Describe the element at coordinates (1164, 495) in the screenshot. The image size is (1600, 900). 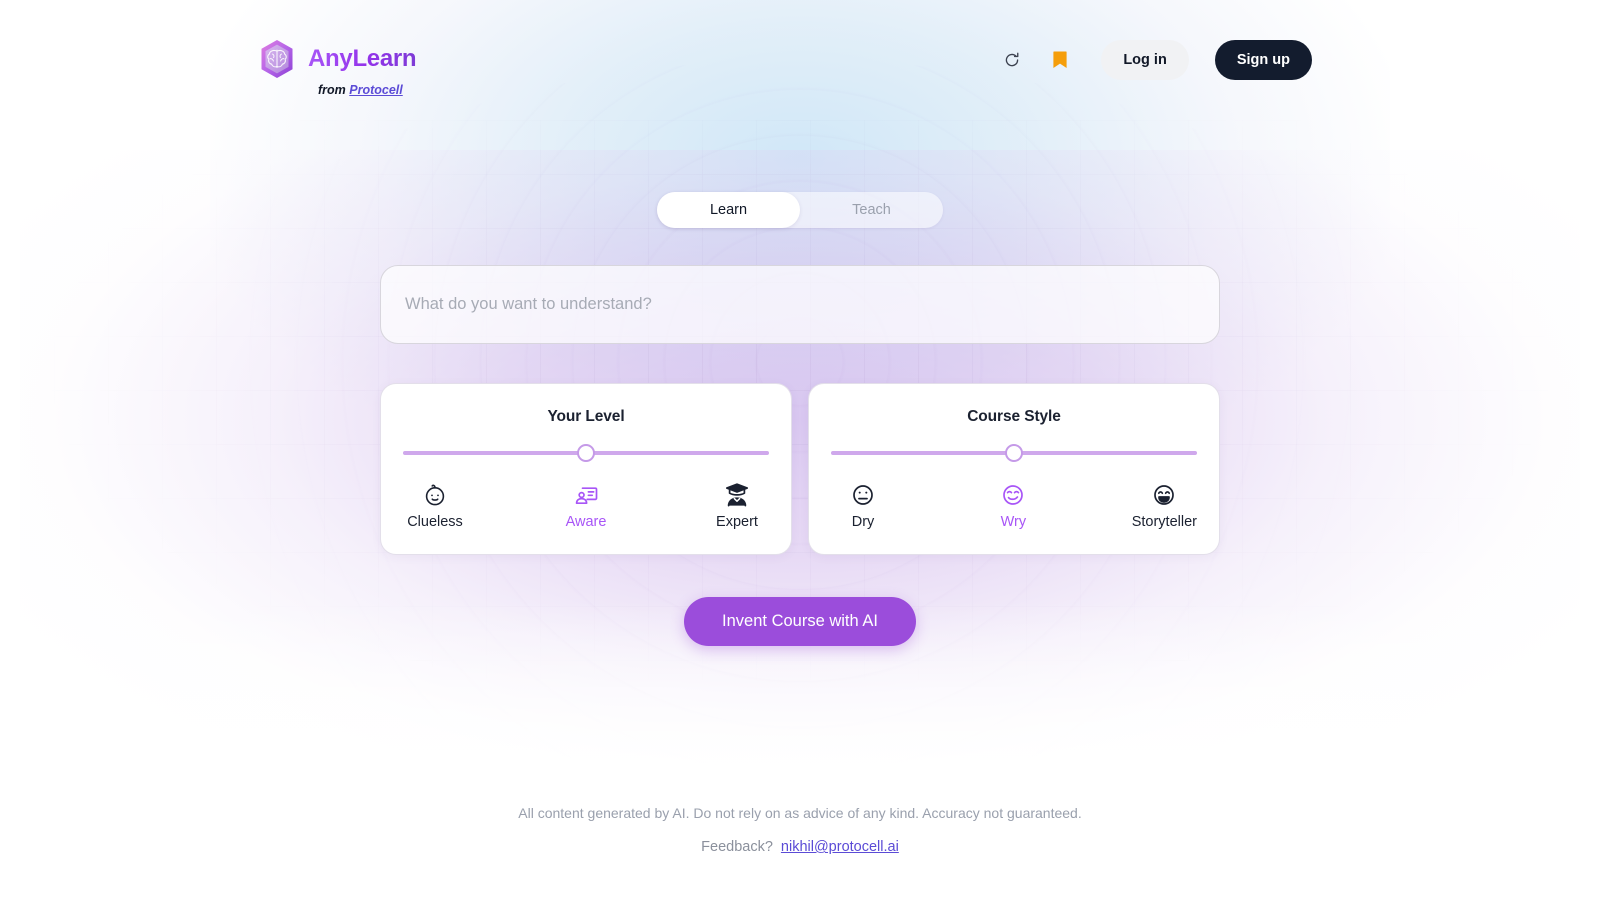
I see `laughing-face-icon` at that location.